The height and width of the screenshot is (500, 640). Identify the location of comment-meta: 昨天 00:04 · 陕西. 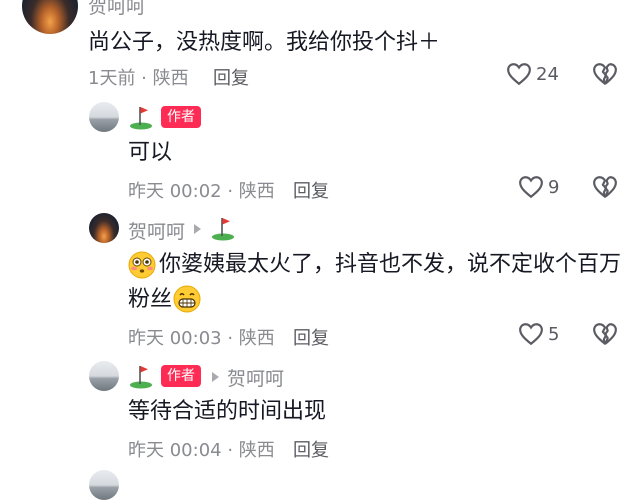
(201, 450).